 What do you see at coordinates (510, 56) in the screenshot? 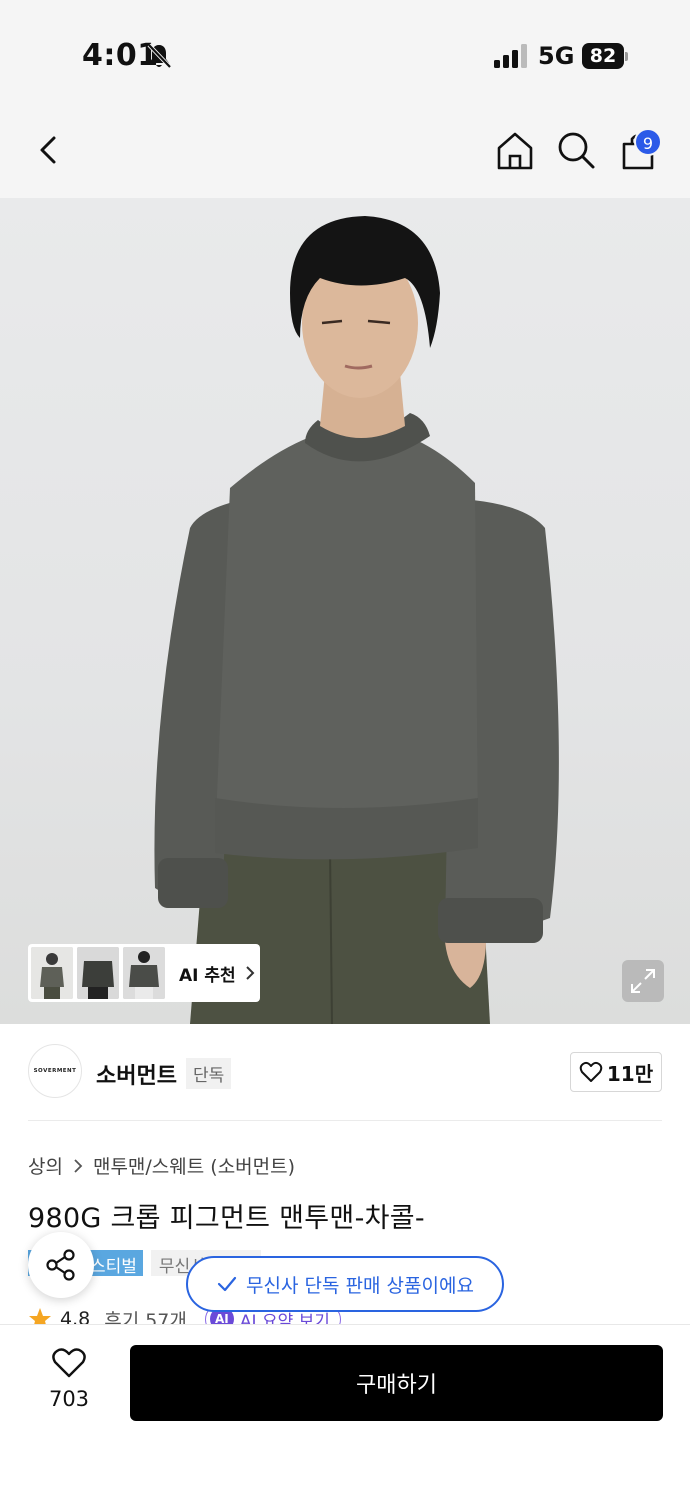
I see `cellular-signal-icon` at bounding box center [510, 56].